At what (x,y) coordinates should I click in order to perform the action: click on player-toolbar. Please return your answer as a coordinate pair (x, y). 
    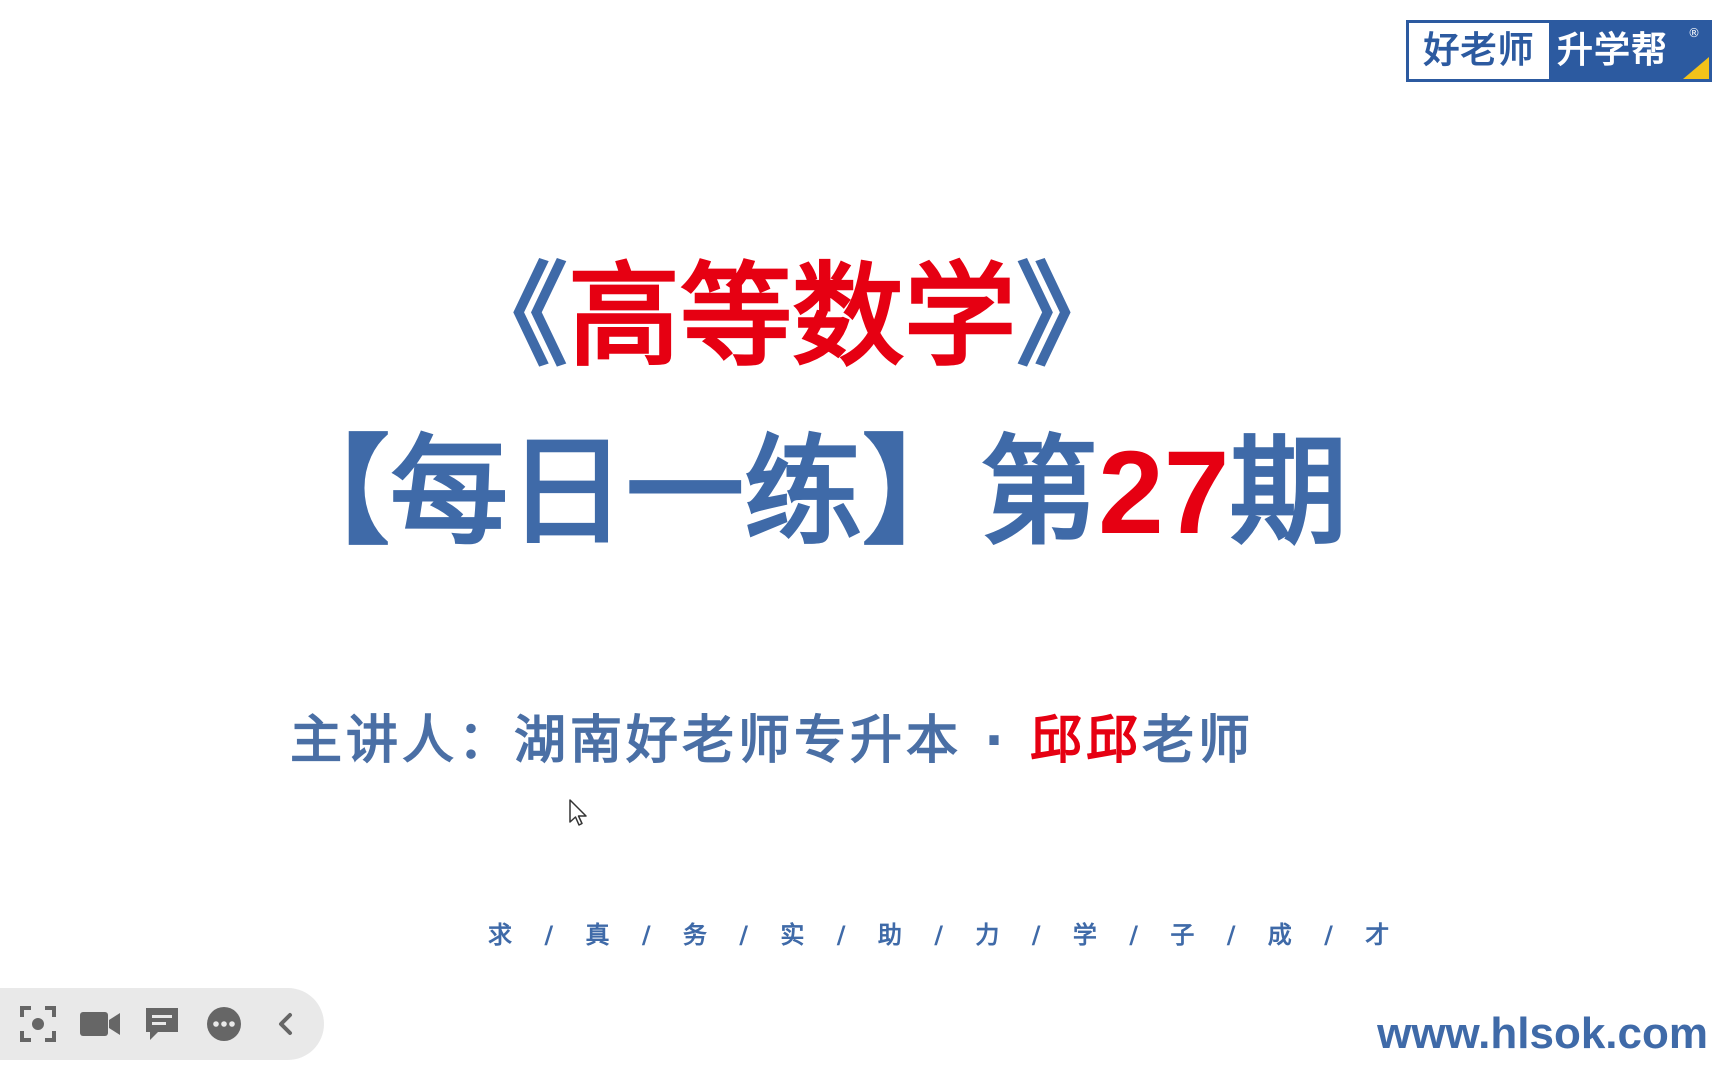
    Looking at the image, I should click on (162, 1024).